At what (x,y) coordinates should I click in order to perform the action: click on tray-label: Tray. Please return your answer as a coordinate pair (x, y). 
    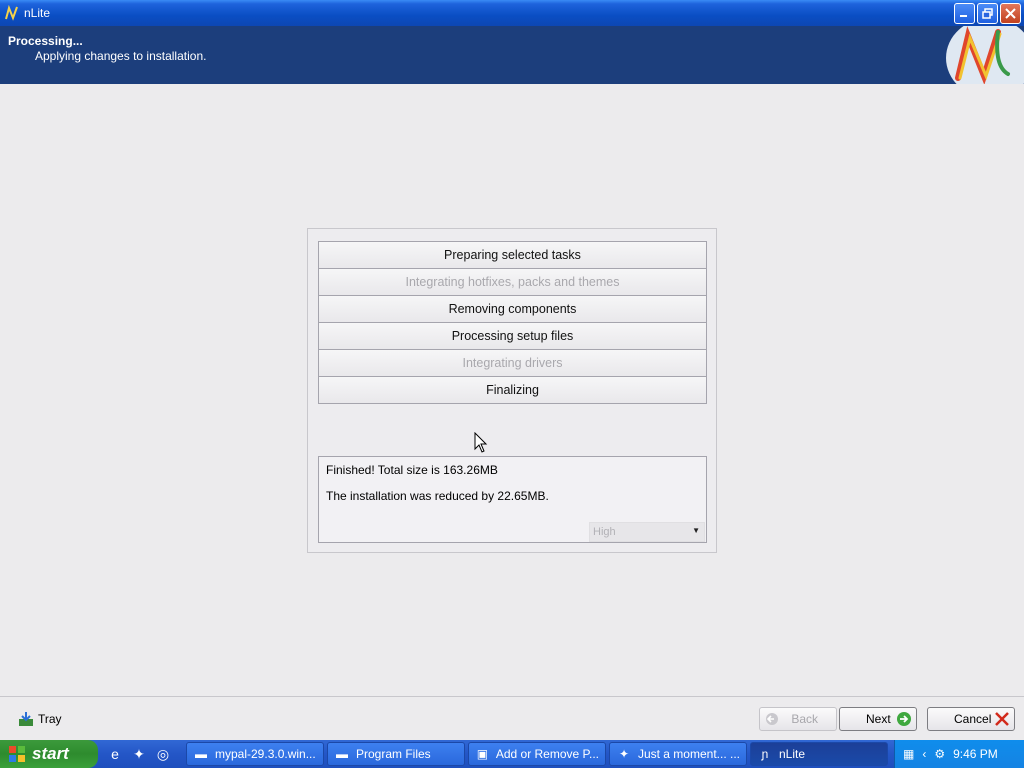
    Looking at the image, I should click on (50, 719).